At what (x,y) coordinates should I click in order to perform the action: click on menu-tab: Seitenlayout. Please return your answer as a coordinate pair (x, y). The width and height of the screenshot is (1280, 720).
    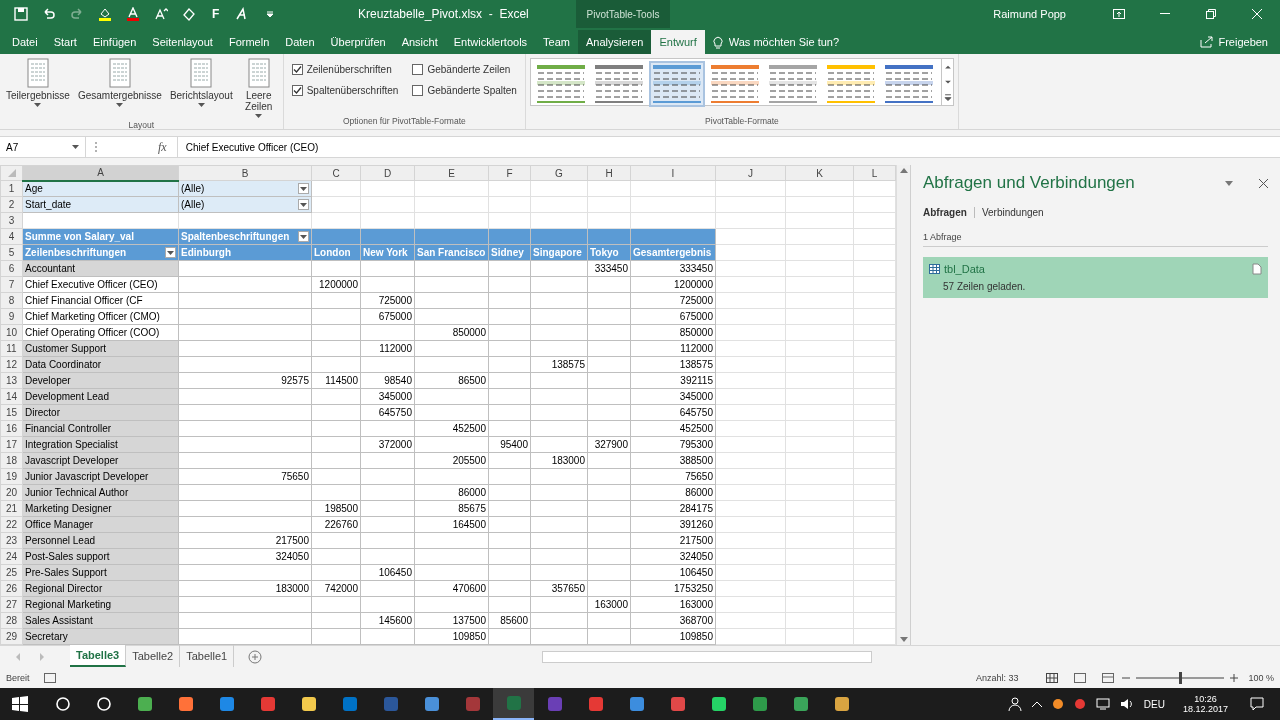
    Looking at the image, I should click on (182, 42).